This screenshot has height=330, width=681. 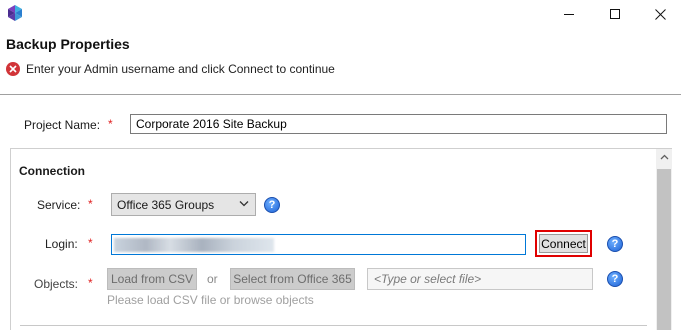 What do you see at coordinates (59, 205) in the screenshot?
I see `service-label: Service:` at bounding box center [59, 205].